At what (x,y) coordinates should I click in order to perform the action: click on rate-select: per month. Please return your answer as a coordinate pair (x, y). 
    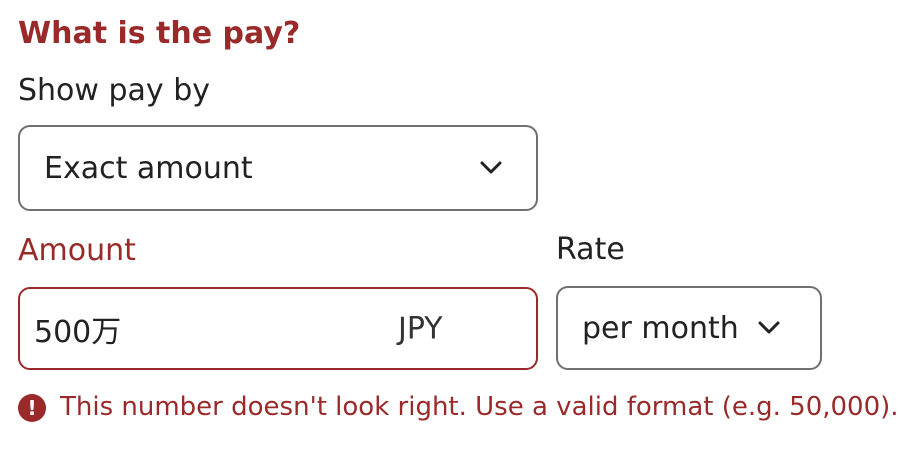
    Looking at the image, I should click on (689, 328).